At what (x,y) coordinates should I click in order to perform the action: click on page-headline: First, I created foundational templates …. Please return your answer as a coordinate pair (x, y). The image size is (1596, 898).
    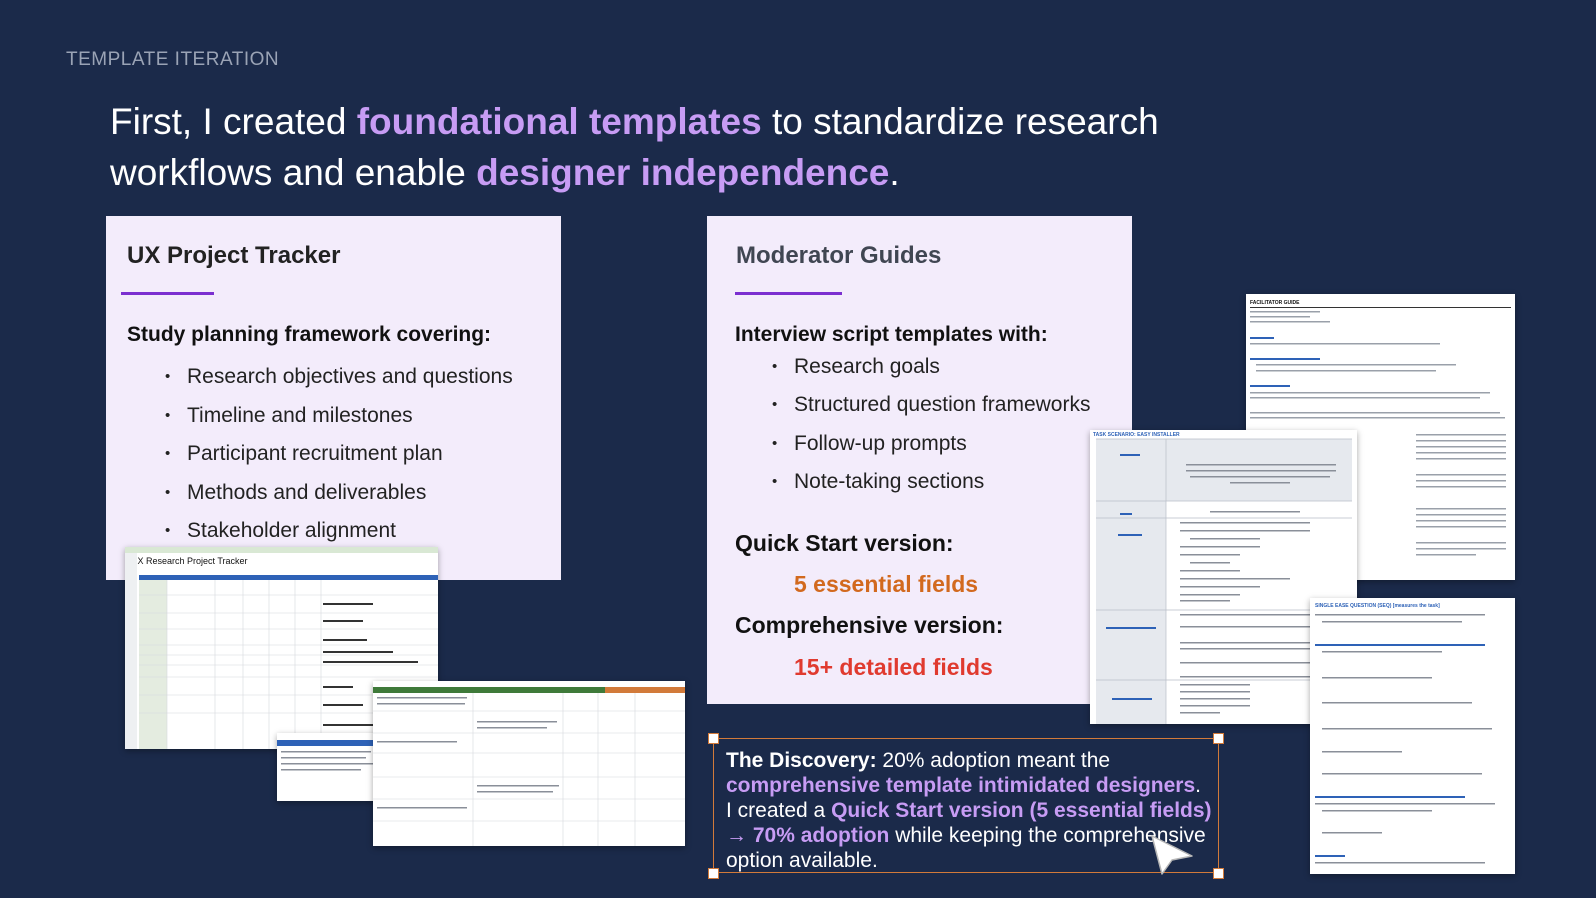
    Looking at the image, I should click on (700, 147).